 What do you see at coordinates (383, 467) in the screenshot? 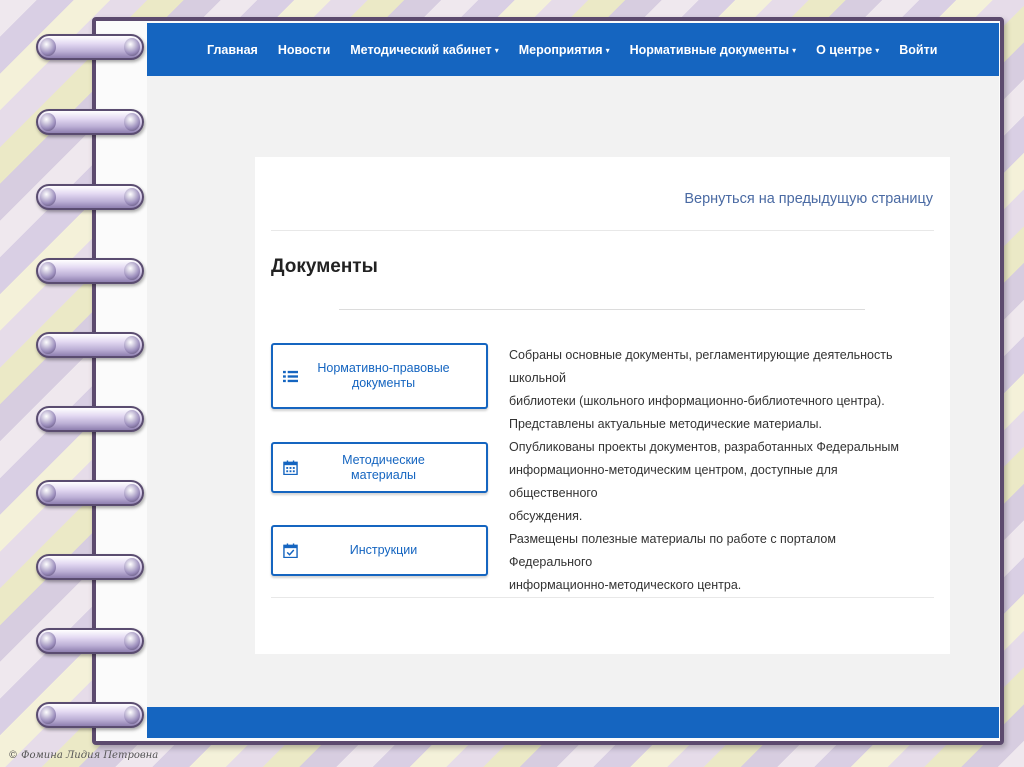
I see `button-label: Методические материалы` at bounding box center [383, 467].